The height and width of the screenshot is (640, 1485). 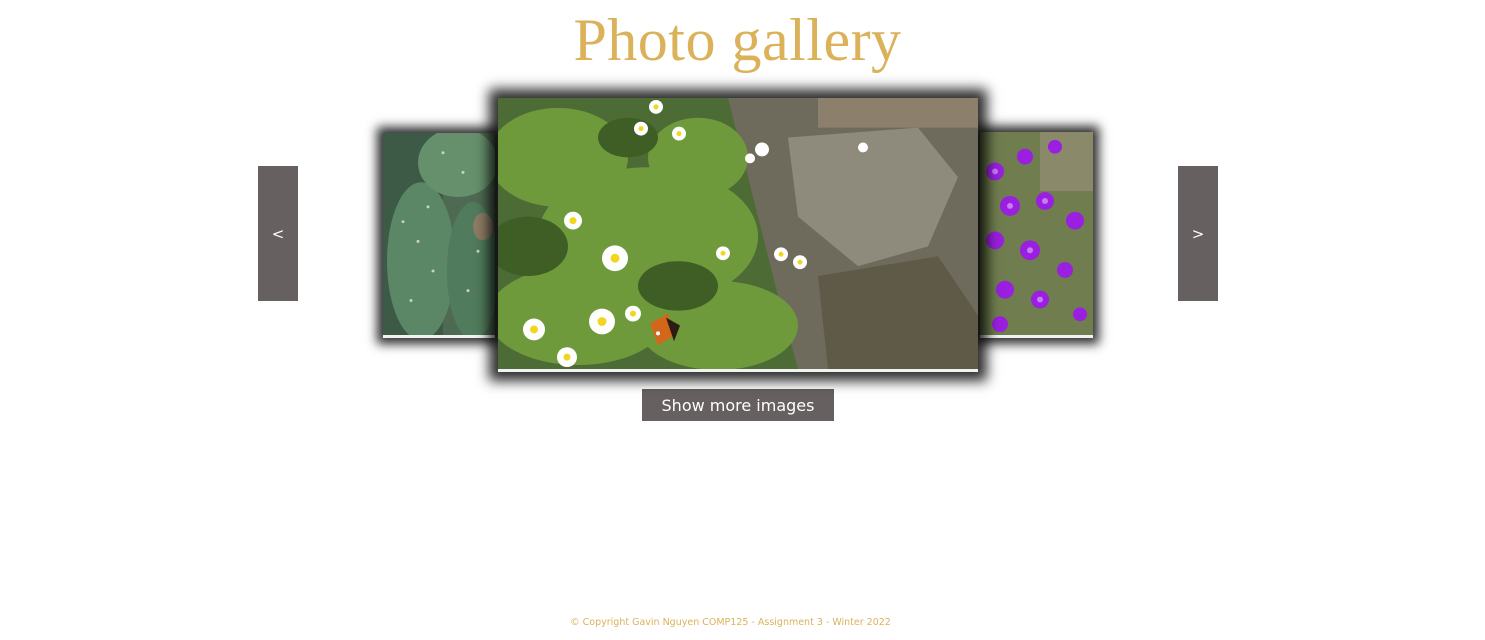 I want to click on next-button: >, so click(x=1198, y=233).